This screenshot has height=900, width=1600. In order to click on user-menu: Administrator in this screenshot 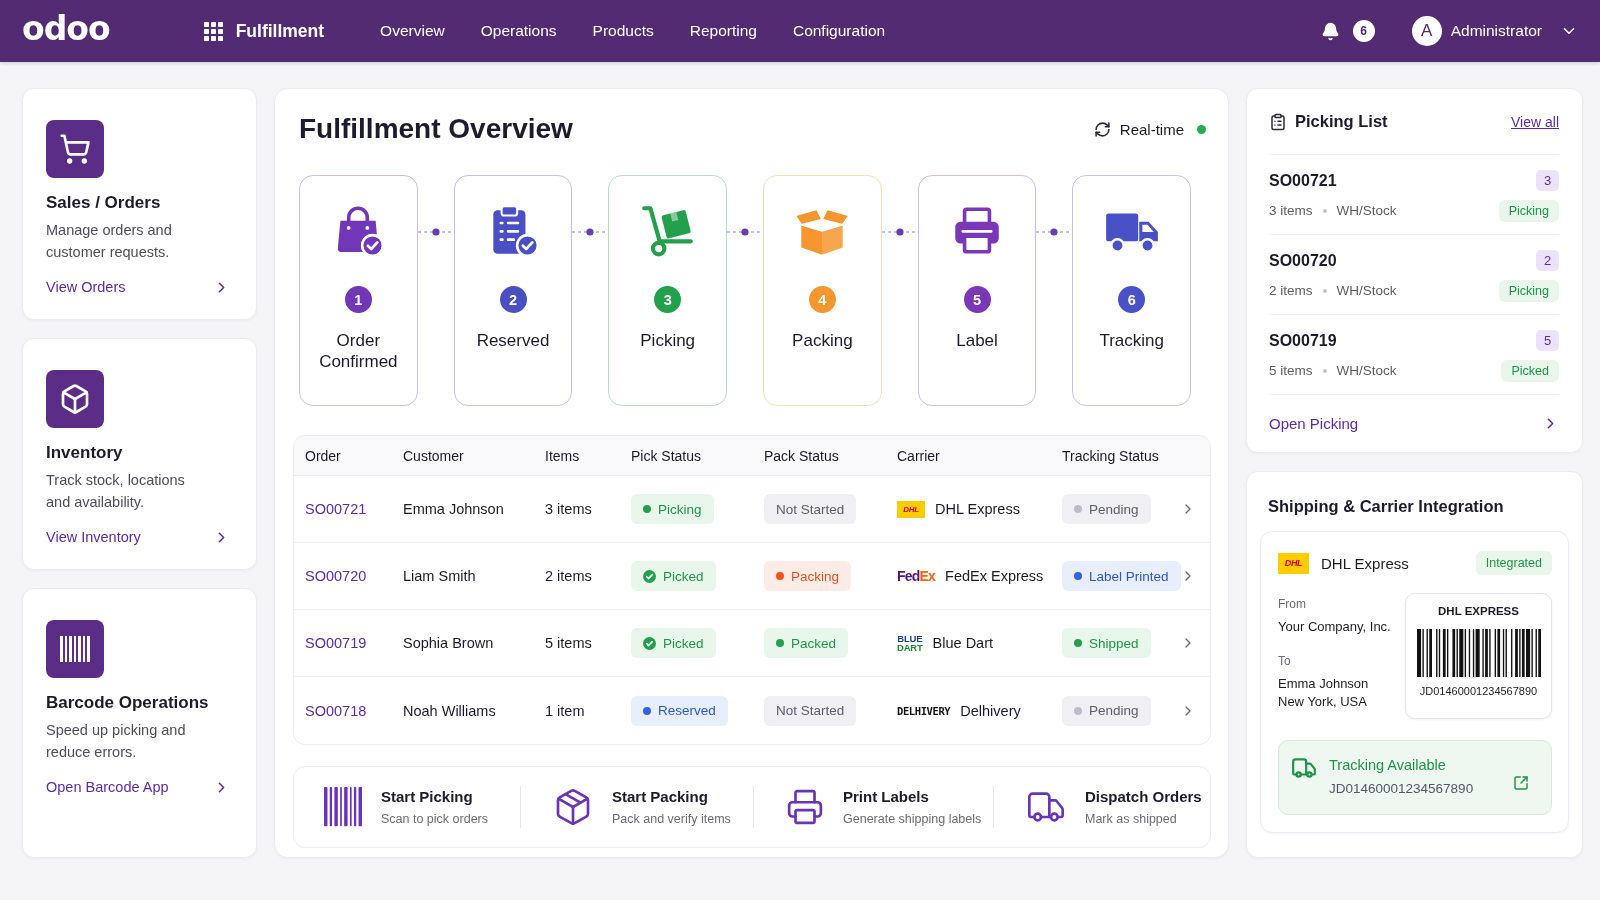, I will do `click(1514, 31)`.